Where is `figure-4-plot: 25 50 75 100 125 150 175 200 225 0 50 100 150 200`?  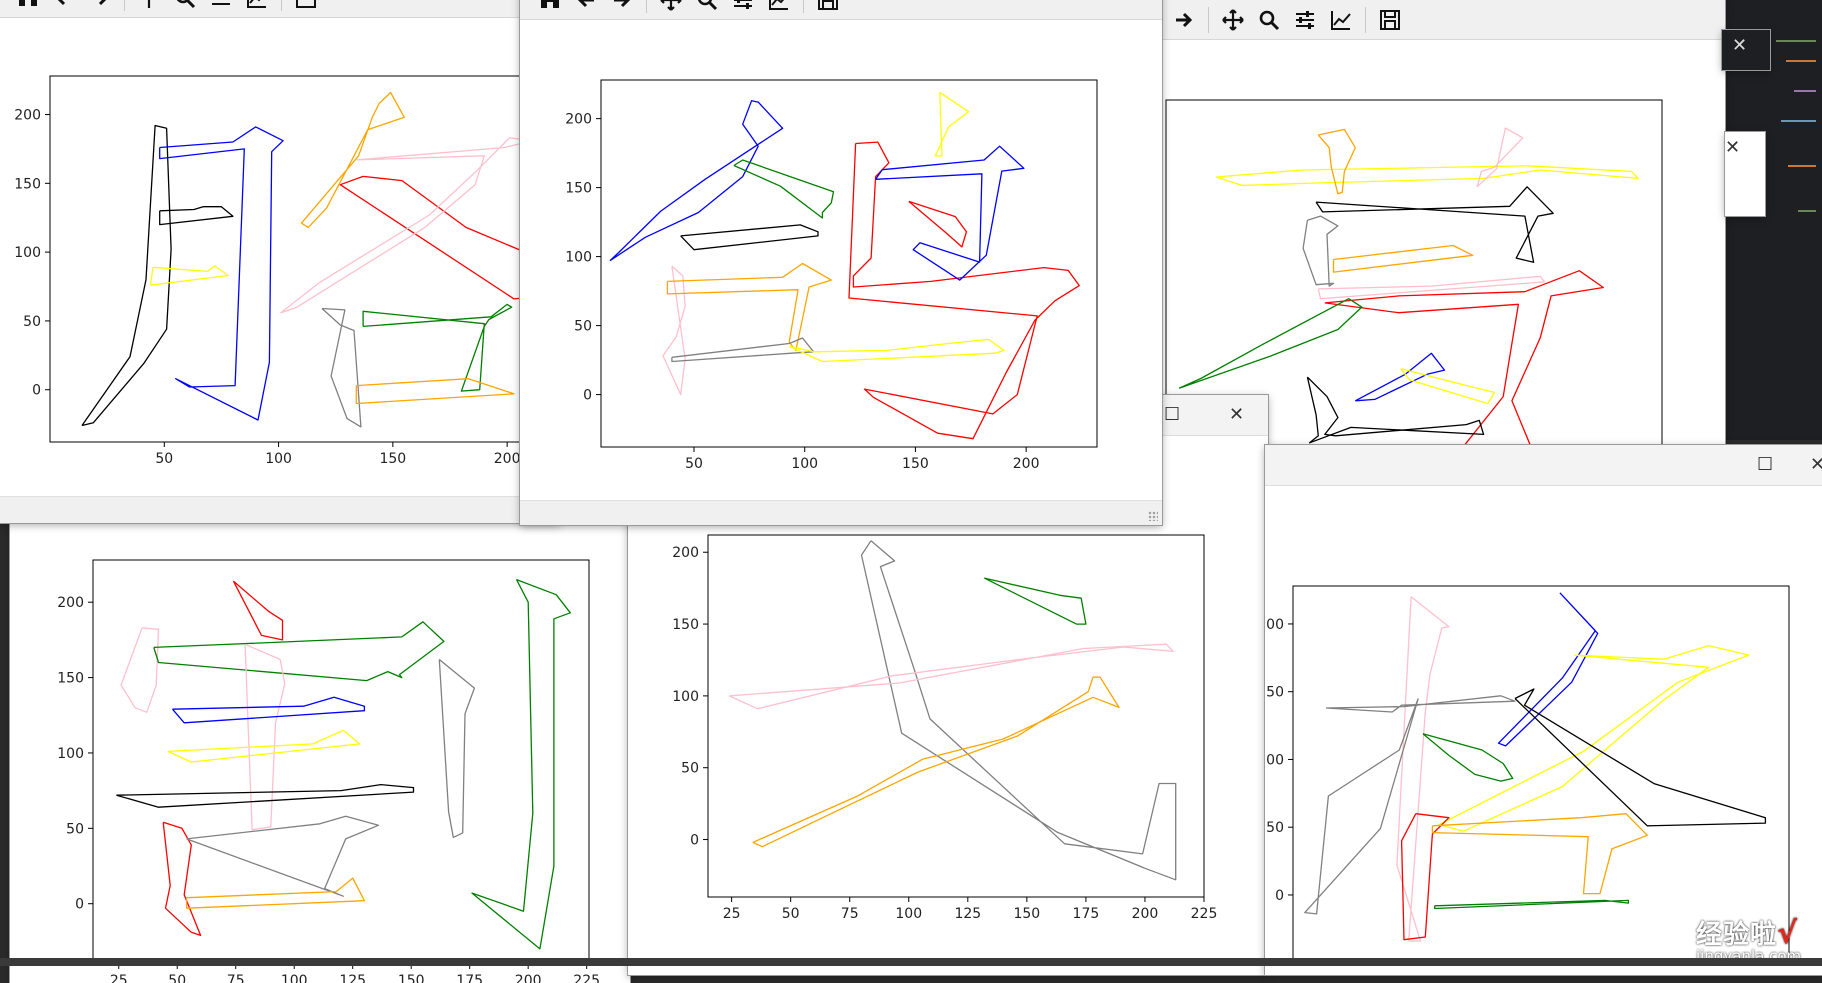
figure-4-plot: 25 50 75 100 125 150 175 200 225 0 50 100 150 200 is located at coordinates (328, 771).